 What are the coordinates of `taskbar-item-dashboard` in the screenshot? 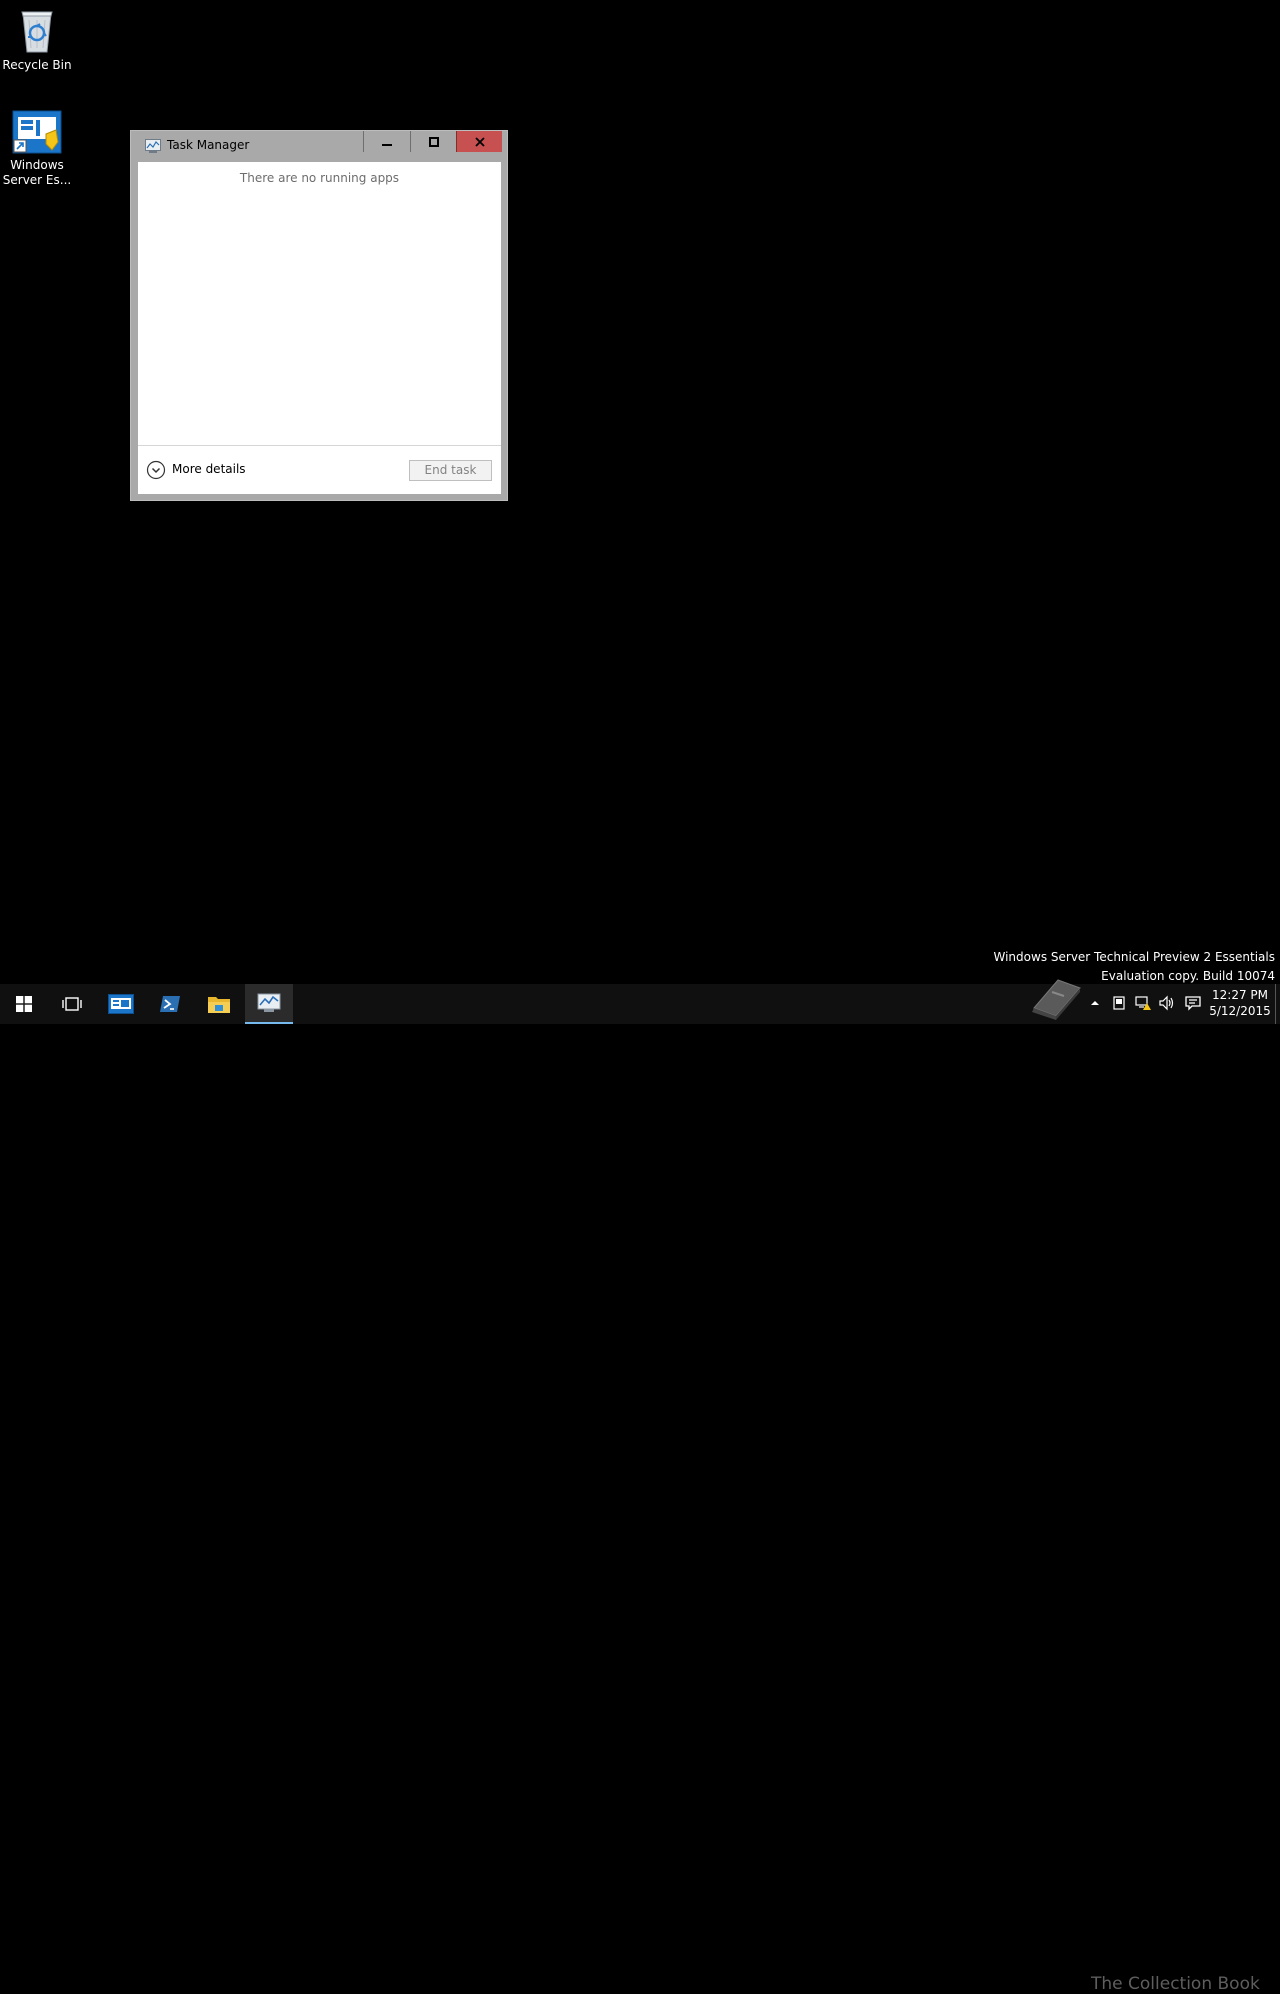 It's located at (121, 1004).